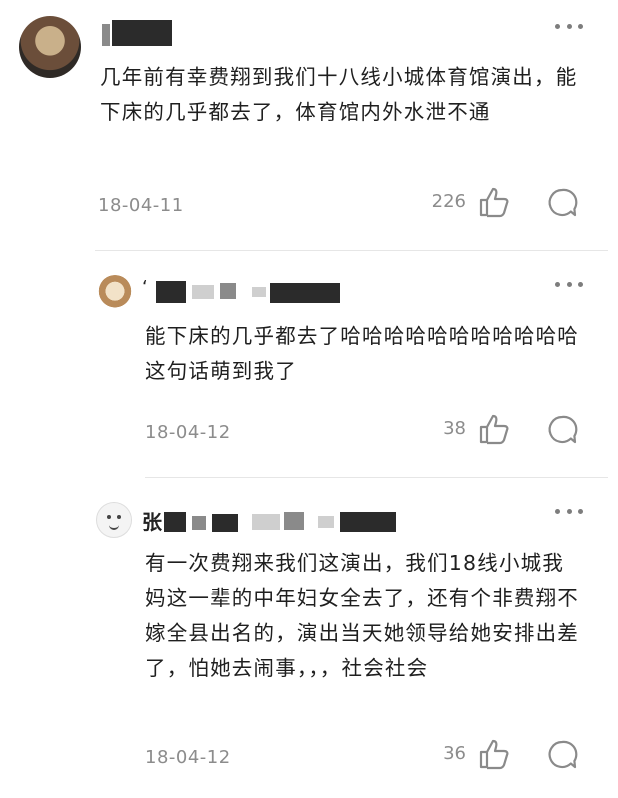 This screenshot has height=798, width=618. Describe the element at coordinates (362, 353) in the screenshot. I see `comment-text: 能下床的几乎都去了哈哈哈哈哈哈哈哈哈哈哈这句话萌到我了` at that location.